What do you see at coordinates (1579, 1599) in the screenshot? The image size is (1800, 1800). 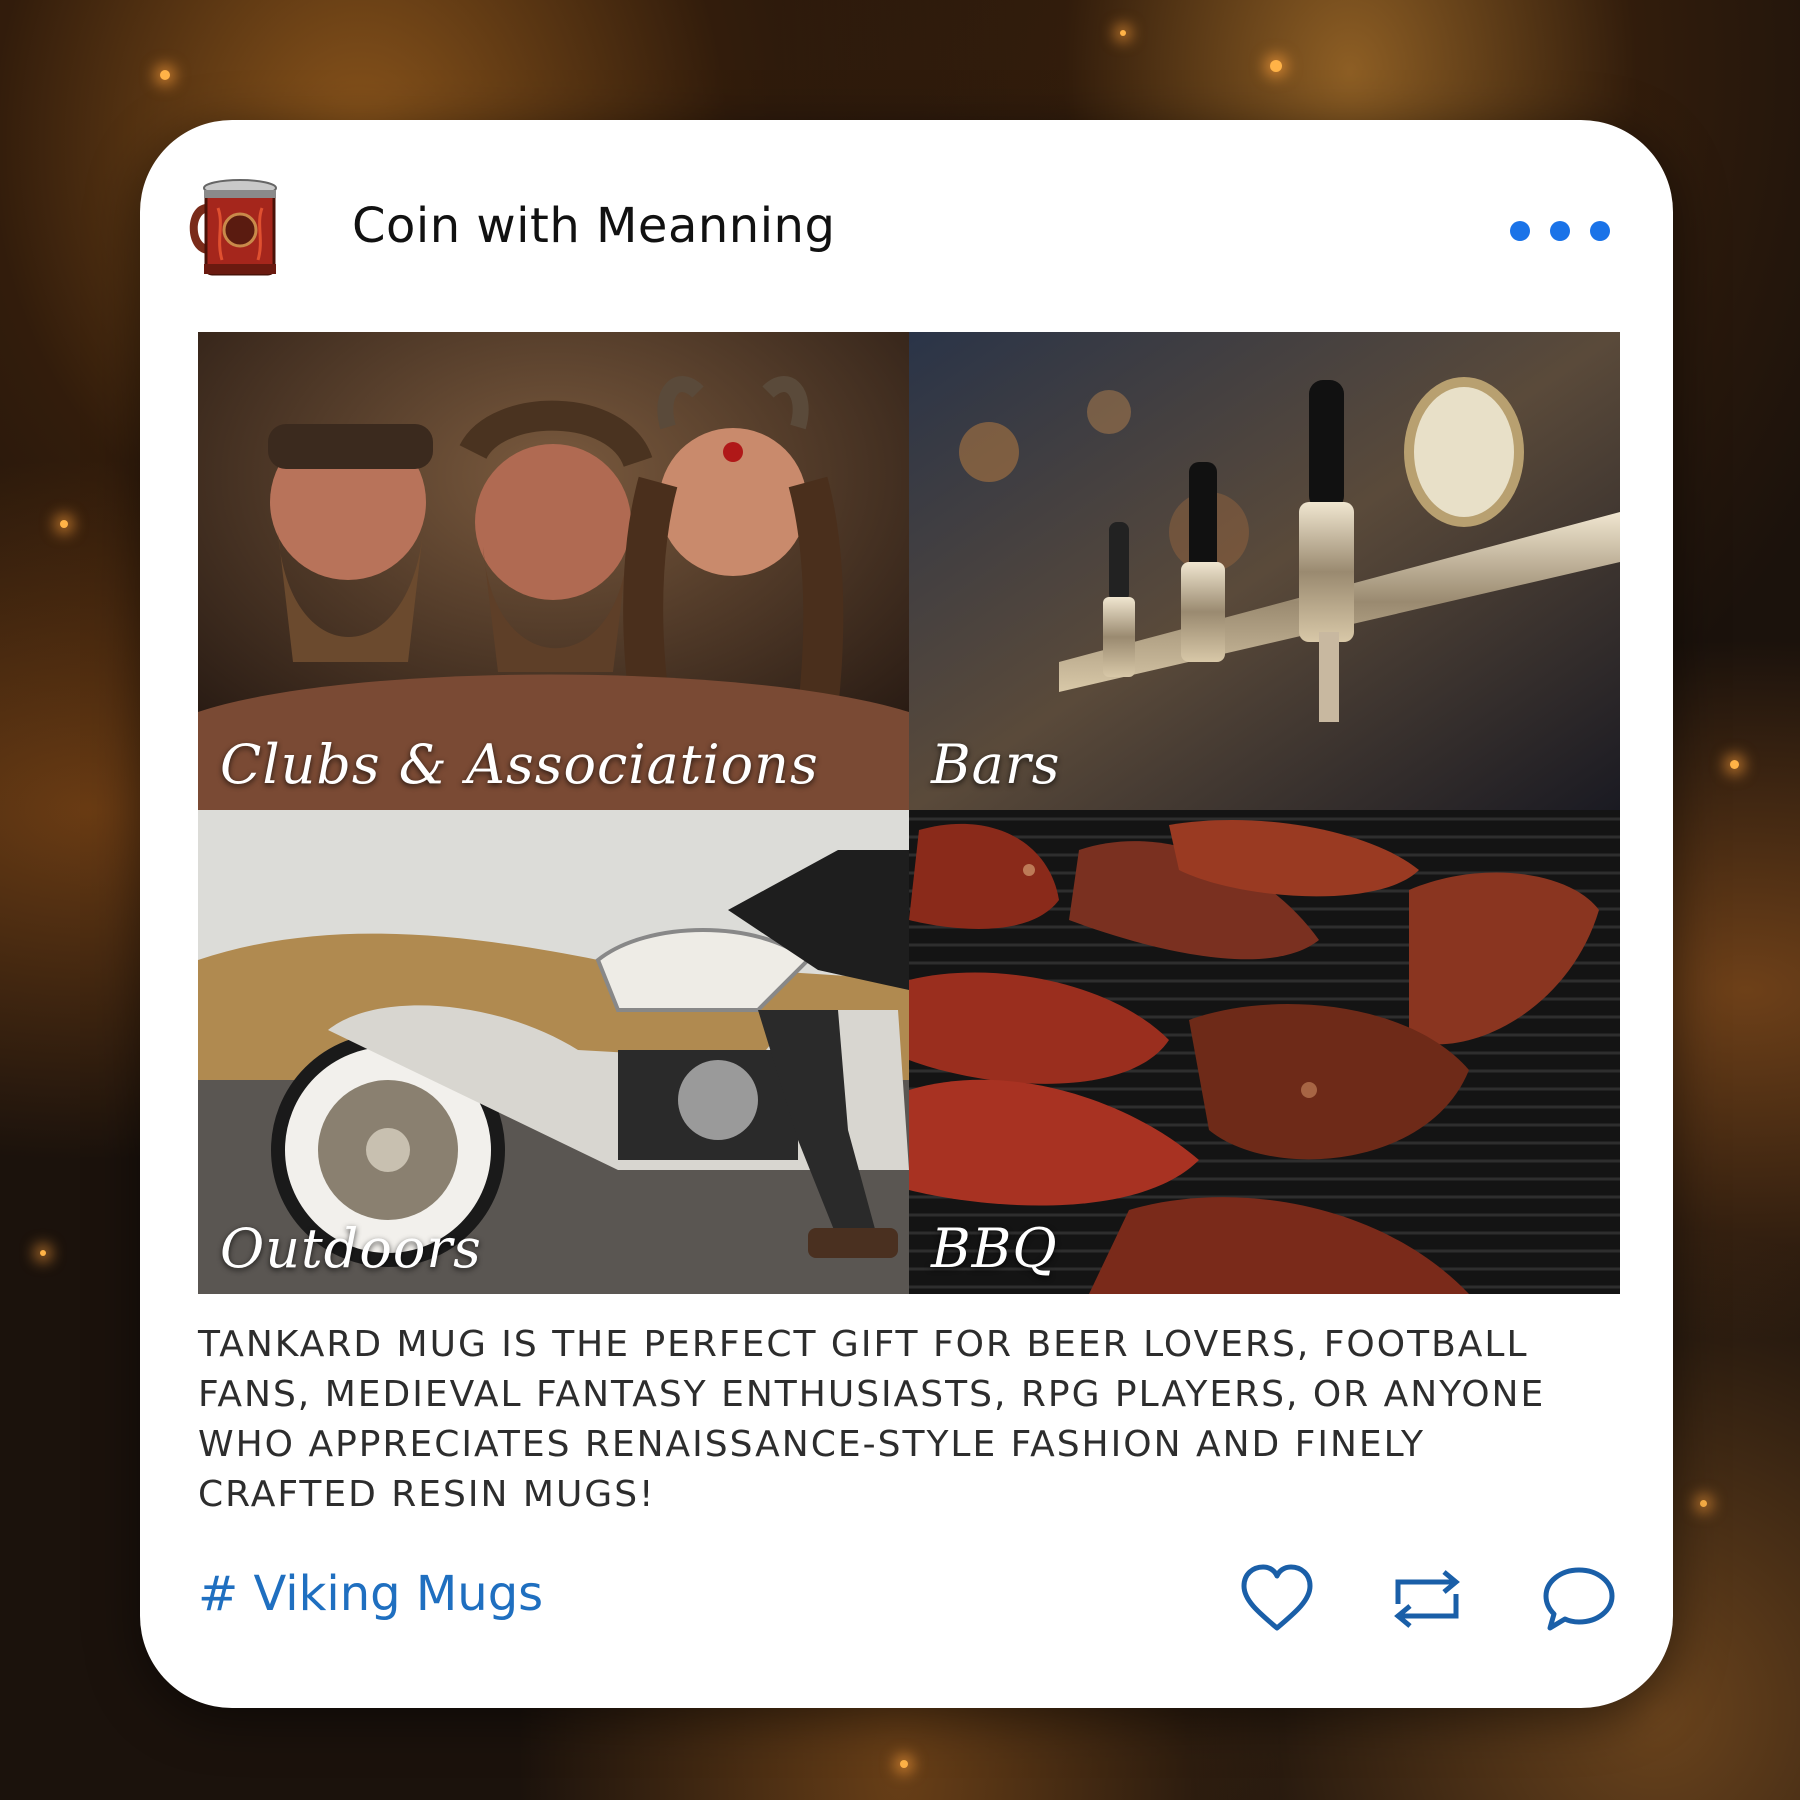 I see `comment-icon` at bounding box center [1579, 1599].